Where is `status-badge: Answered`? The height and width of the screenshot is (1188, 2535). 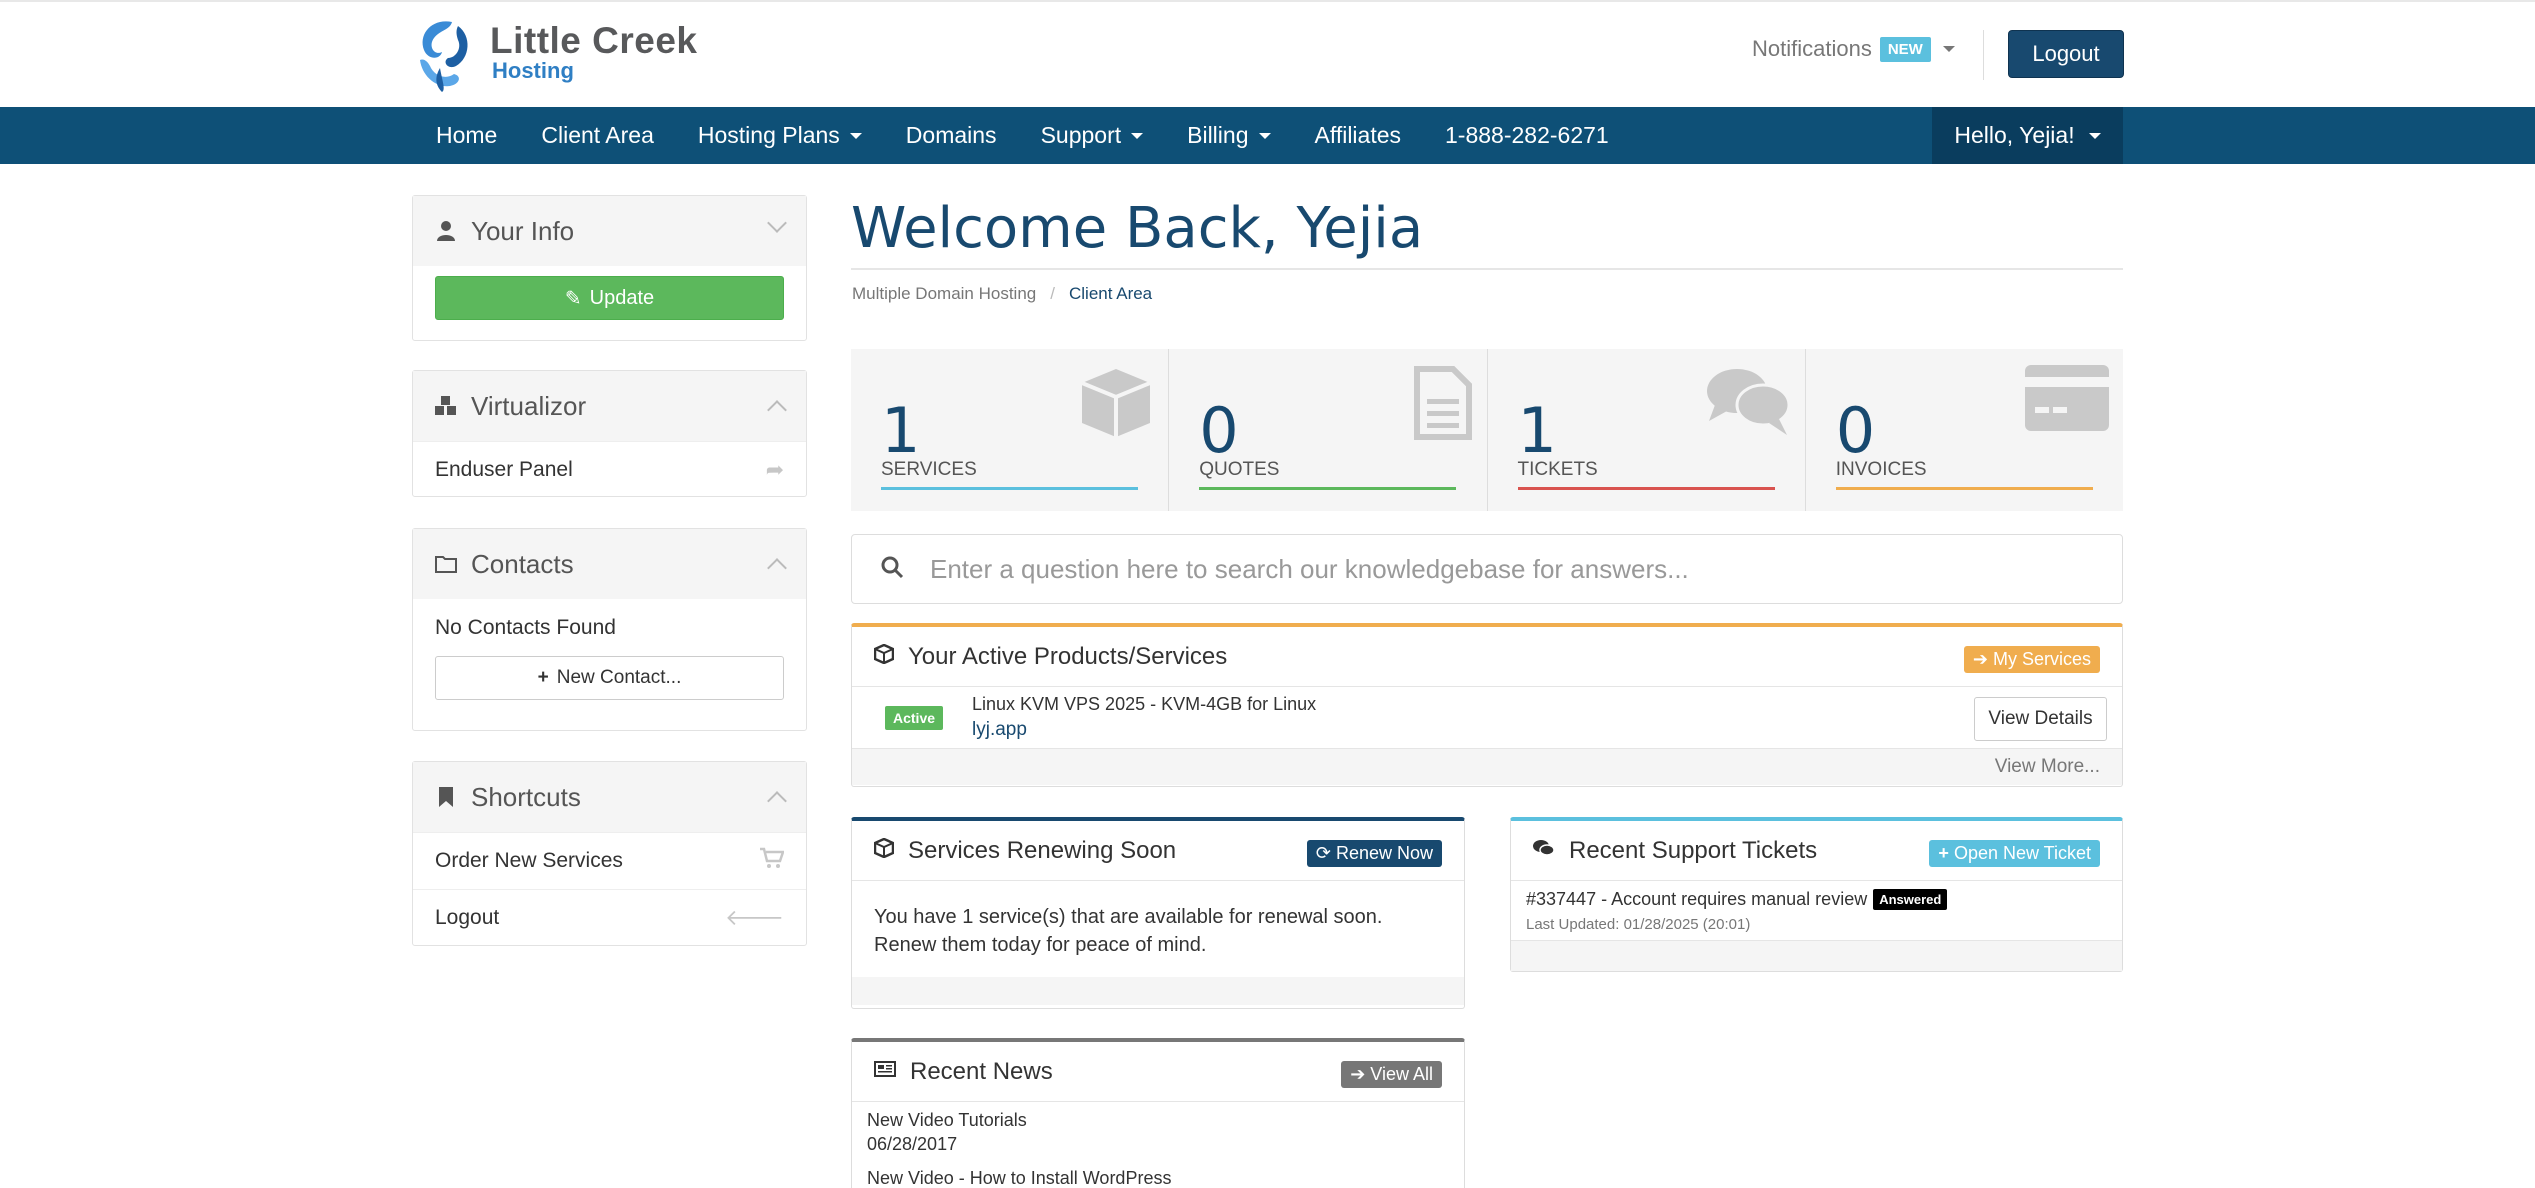
status-badge: Answered is located at coordinates (1910, 899).